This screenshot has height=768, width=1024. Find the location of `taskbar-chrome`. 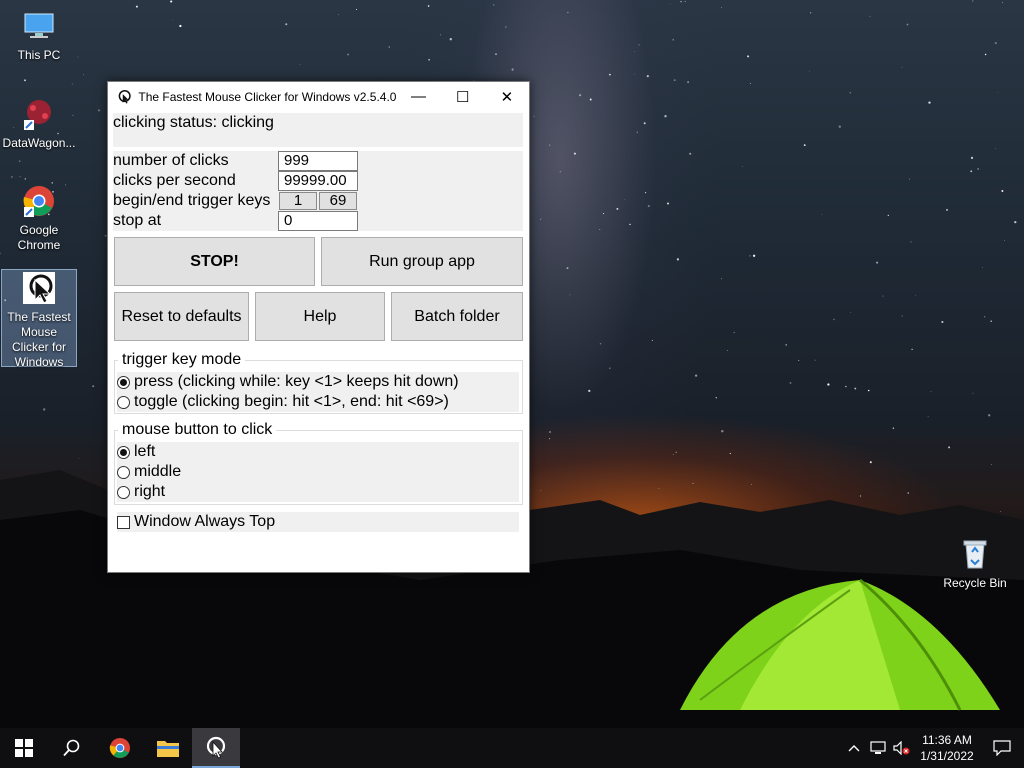

taskbar-chrome is located at coordinates (120, 748).